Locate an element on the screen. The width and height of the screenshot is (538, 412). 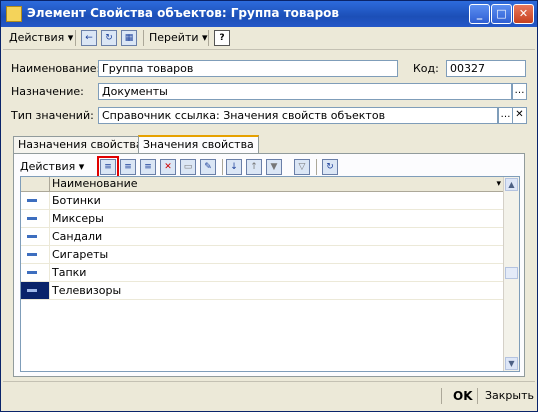
table-row: Телевизоры is located at coordinates (263, 291).